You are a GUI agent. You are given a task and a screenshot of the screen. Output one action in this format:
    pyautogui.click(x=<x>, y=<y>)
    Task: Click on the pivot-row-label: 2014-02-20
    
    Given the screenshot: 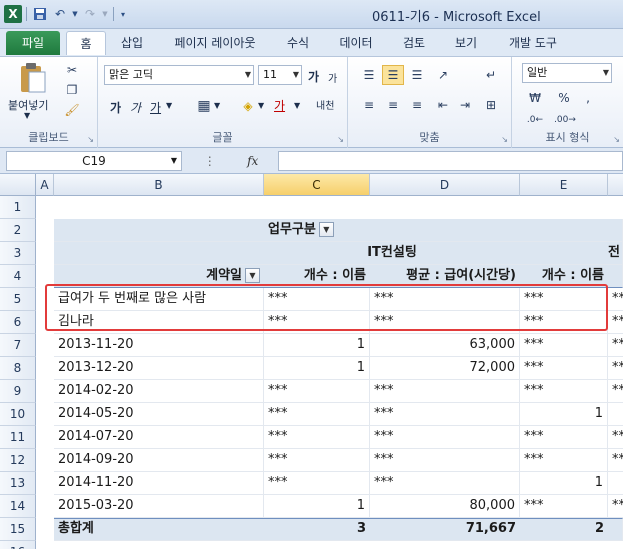 What is the action you would take?
    pyautogui.click(x=159, y=391)
    